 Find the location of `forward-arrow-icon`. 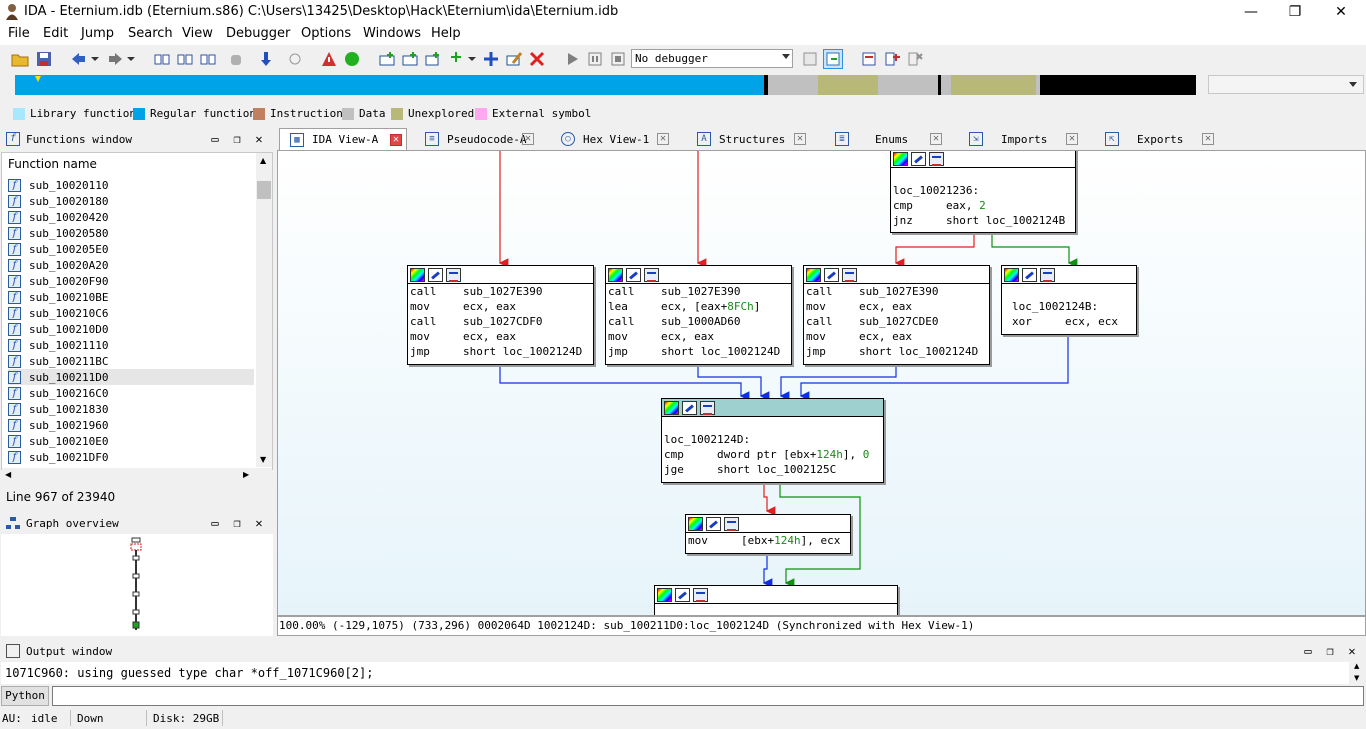

forward-arrow-icon is located at coordinates (121, 59).